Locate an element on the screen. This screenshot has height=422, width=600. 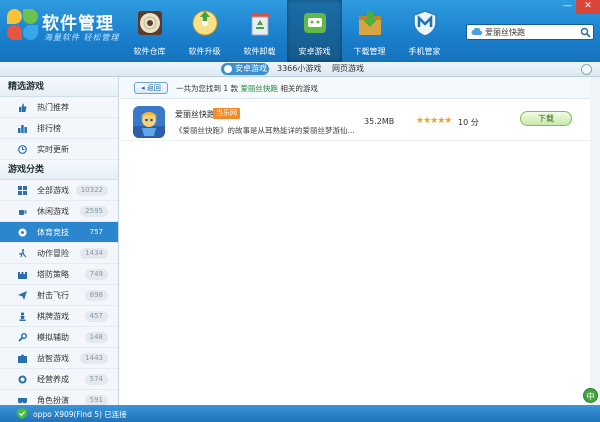
sidebar-item-chess: 棋牌游戏 457 is located at coordinates (59, 316).